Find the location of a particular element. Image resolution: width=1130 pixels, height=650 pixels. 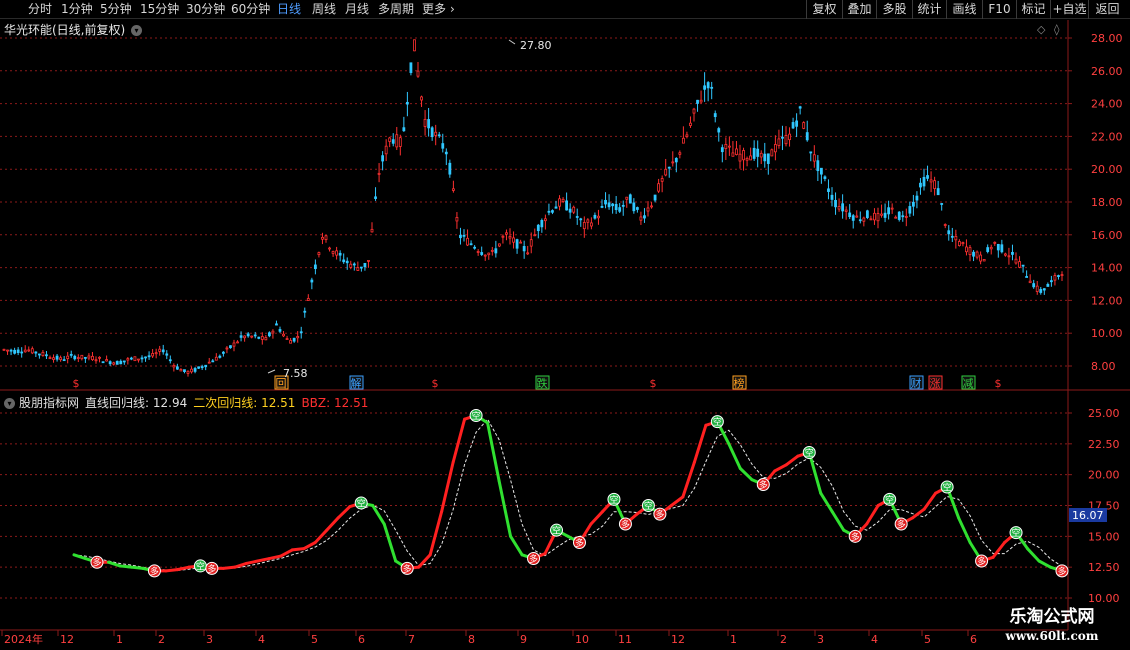

price-tick-label: 8.00 is located at coordinates (1103, 366).